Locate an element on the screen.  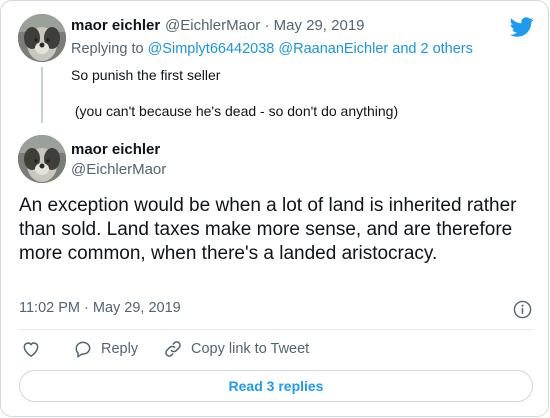
reply-bubble-icon is located at coordinates (83, 349).